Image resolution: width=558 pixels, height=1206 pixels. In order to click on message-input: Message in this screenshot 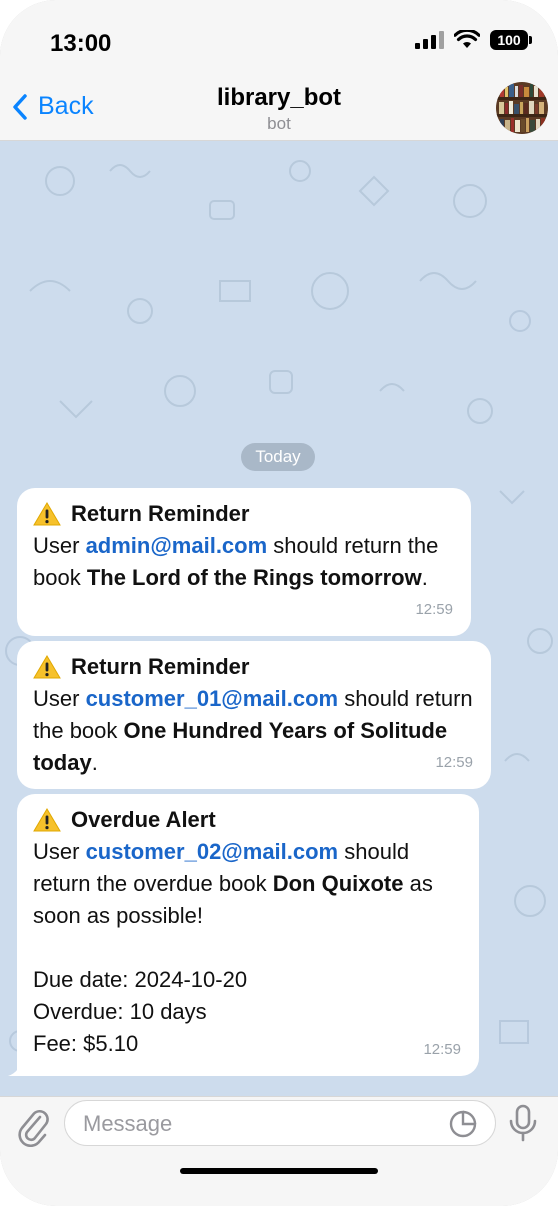, I will do `click(280, 1123)`.